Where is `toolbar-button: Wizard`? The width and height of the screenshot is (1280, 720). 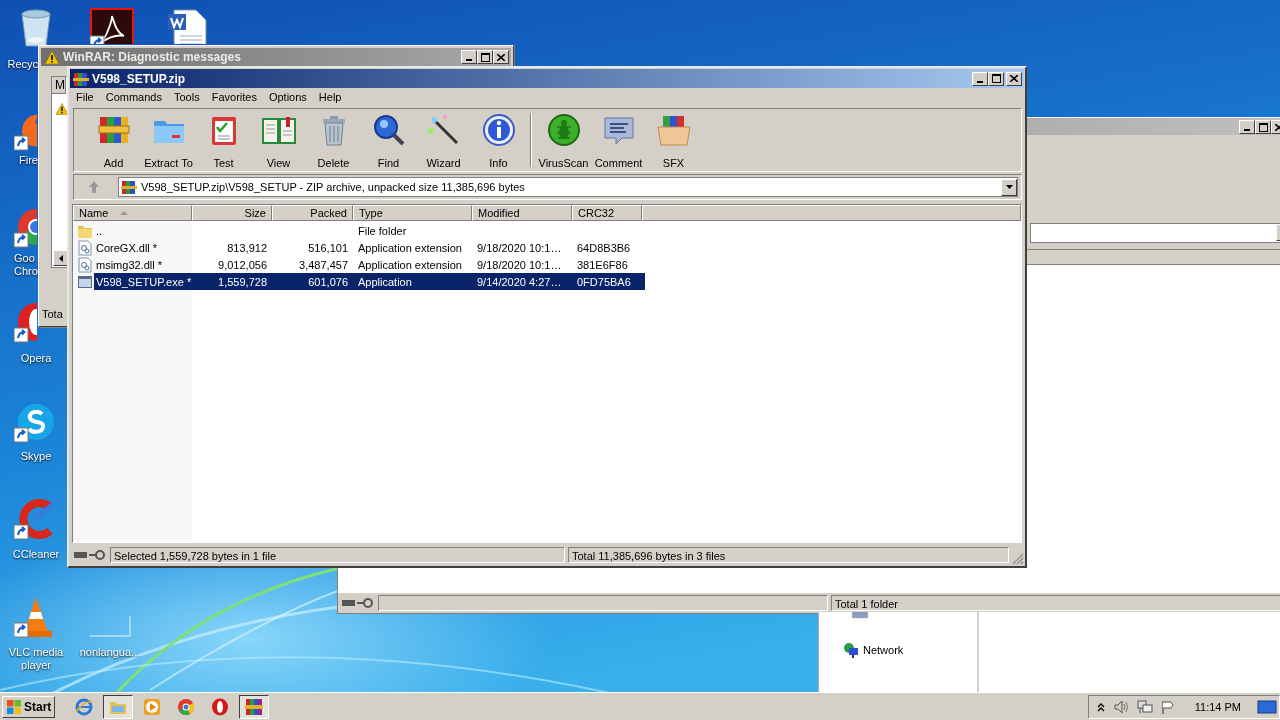 toolbar-button: Wizard is located at coordinates (443, 140).